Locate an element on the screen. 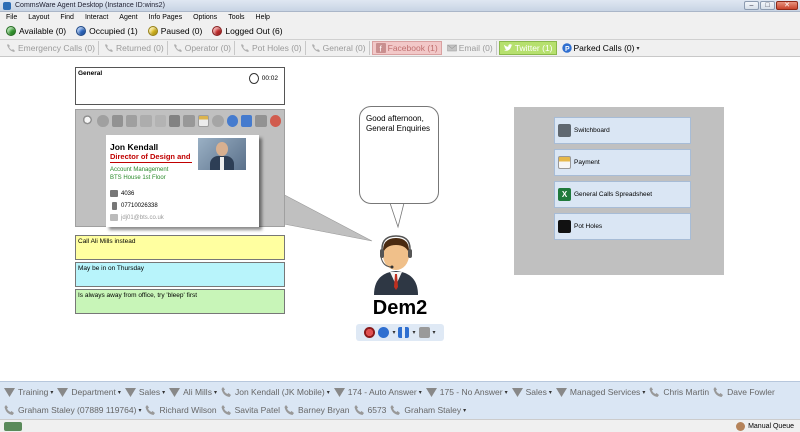  info-icon is located at coordinates (384, 332).